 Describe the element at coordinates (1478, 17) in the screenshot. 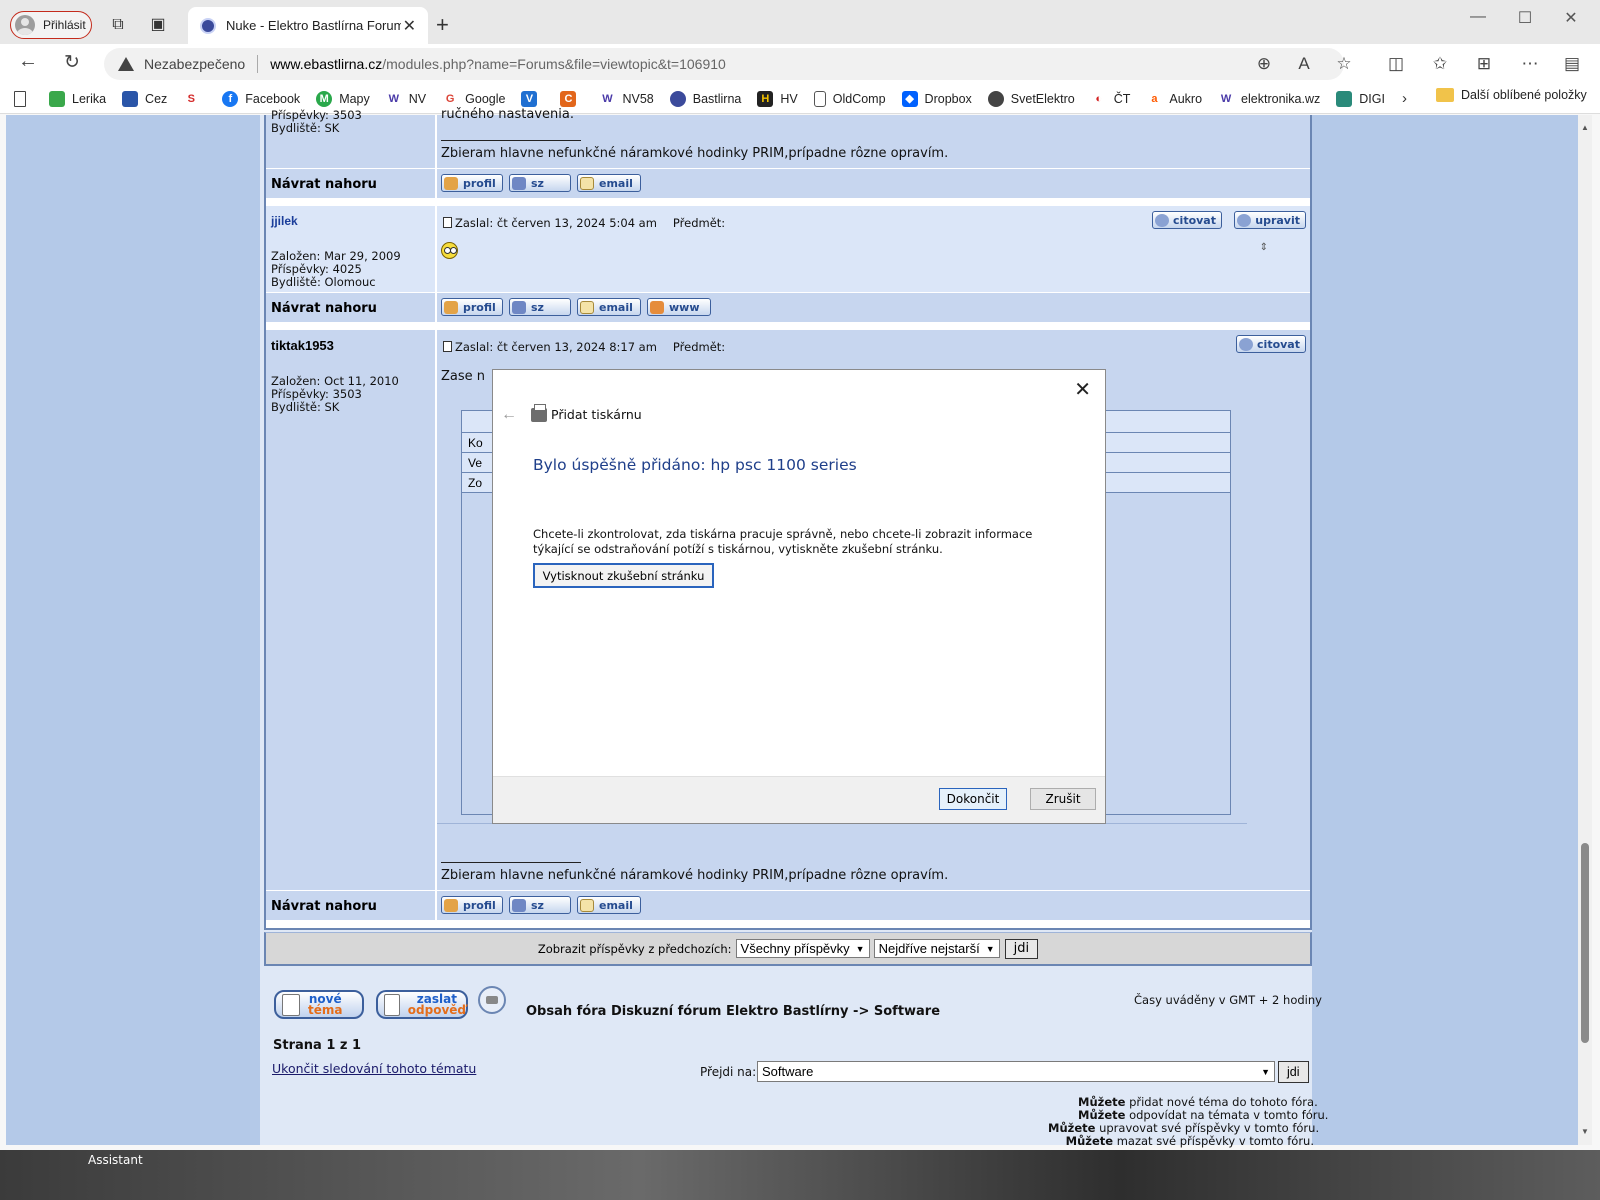

I see `minimize-icon: —` at that location.